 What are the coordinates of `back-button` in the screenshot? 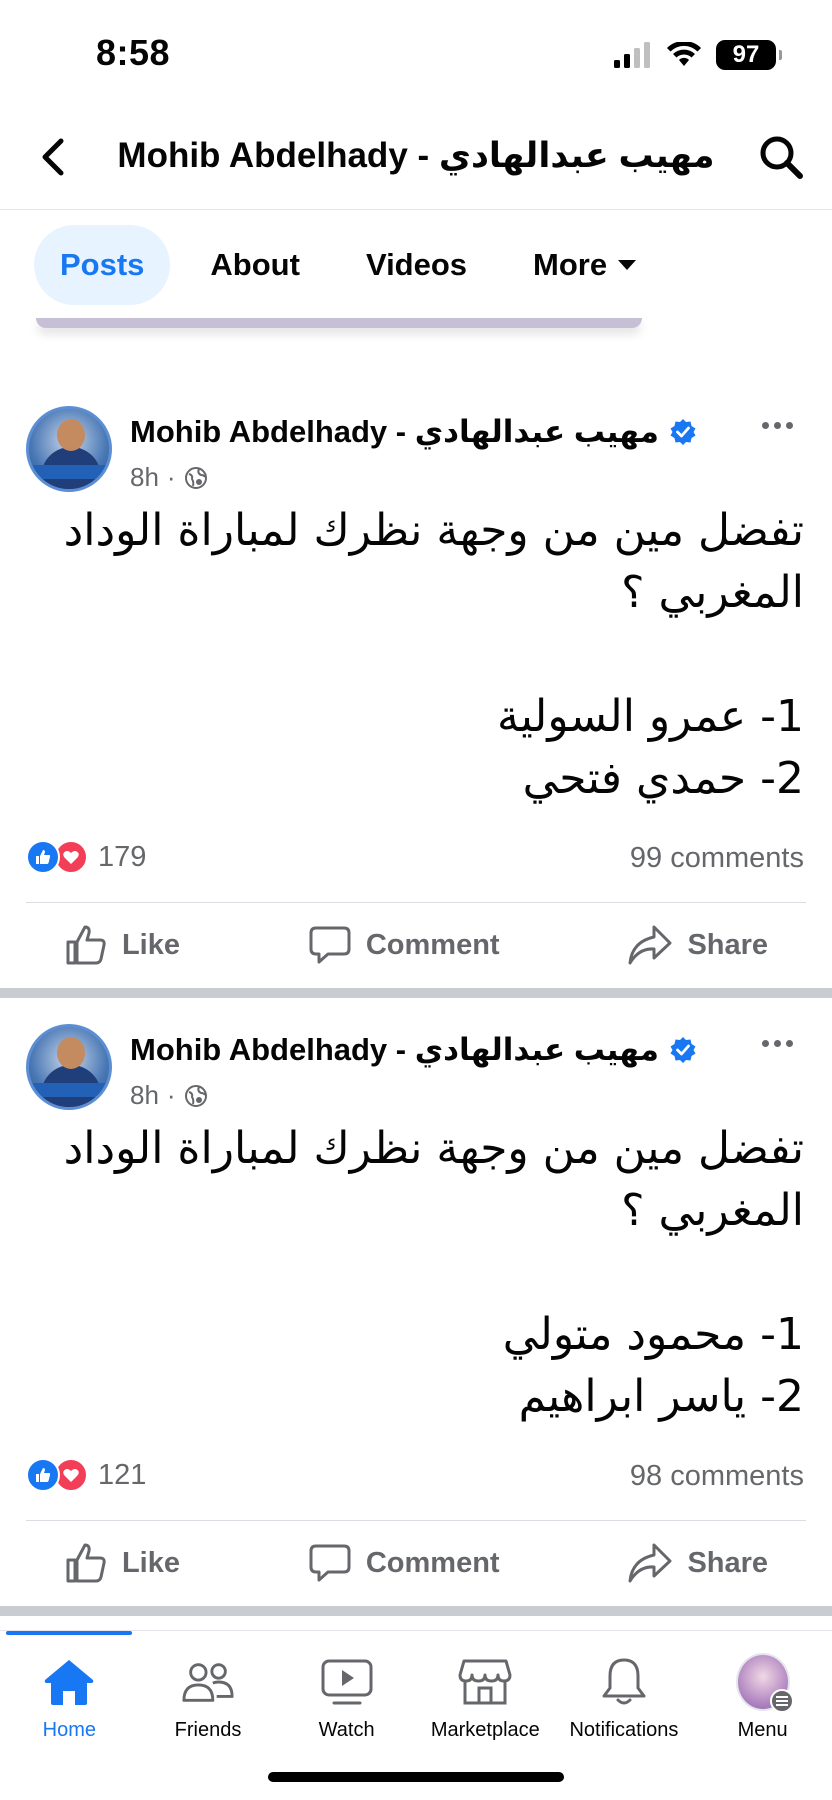 It's located at (53, 157).